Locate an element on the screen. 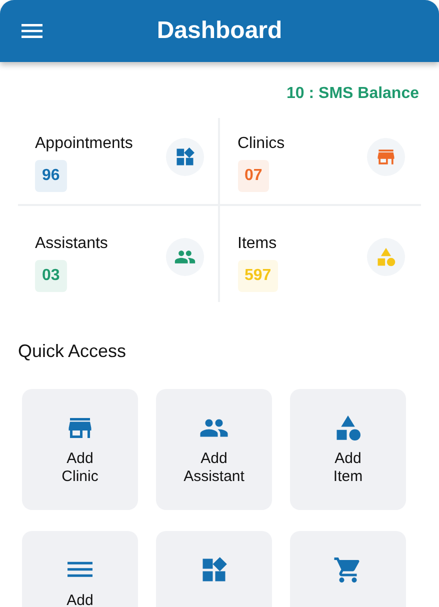 This screenshot has width=439, height=607. stat-label: Clinics is located at coordinates (261, 144).